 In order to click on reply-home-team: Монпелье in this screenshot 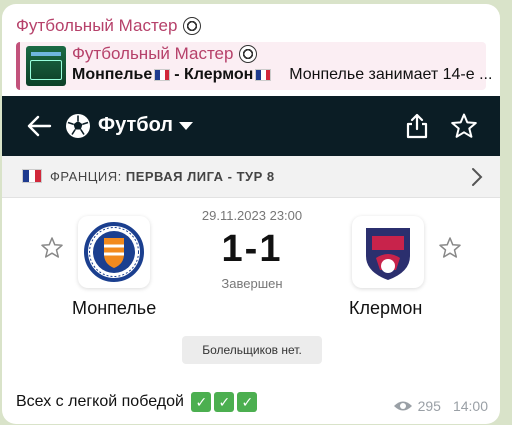, I will do `click(112, 74)`.